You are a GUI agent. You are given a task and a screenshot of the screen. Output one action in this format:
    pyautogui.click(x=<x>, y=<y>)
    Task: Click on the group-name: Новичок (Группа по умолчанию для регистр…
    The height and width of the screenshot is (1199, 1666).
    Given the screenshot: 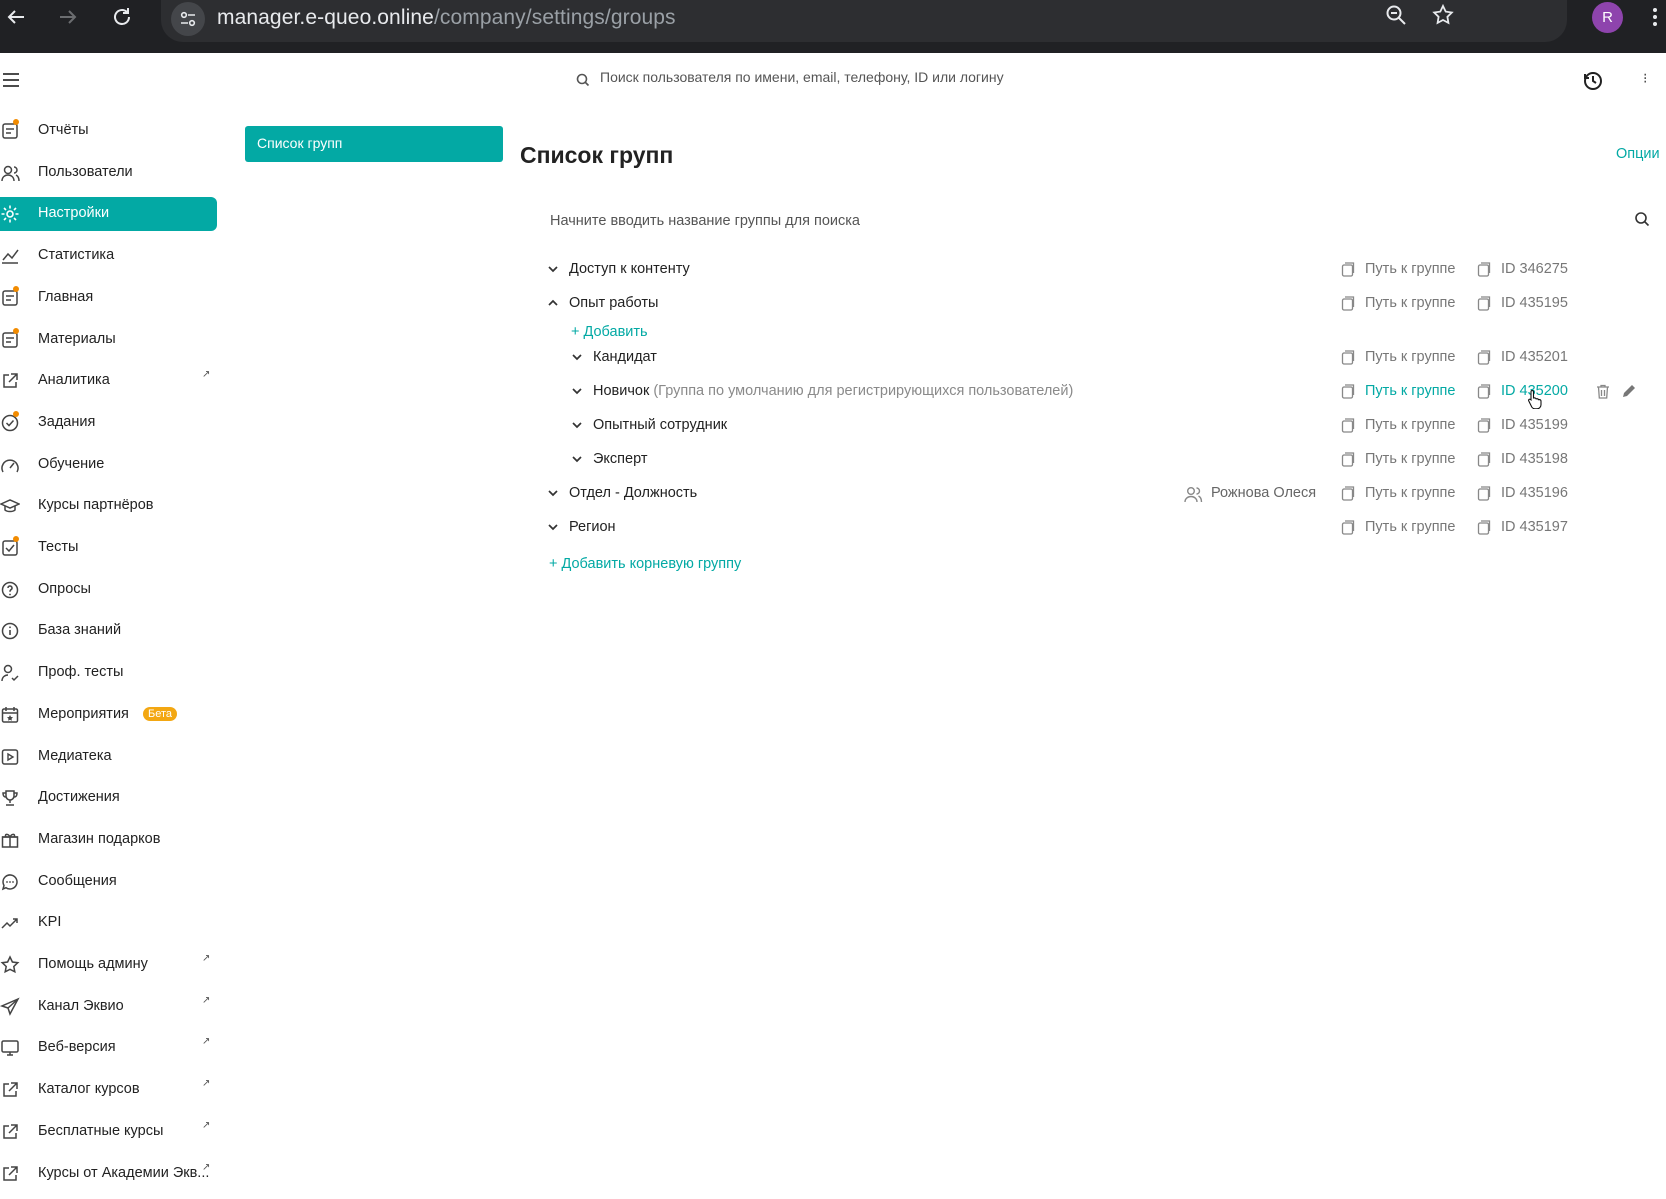 What is the action you would take?
    pyautogui.click(x=833, y=391)
    